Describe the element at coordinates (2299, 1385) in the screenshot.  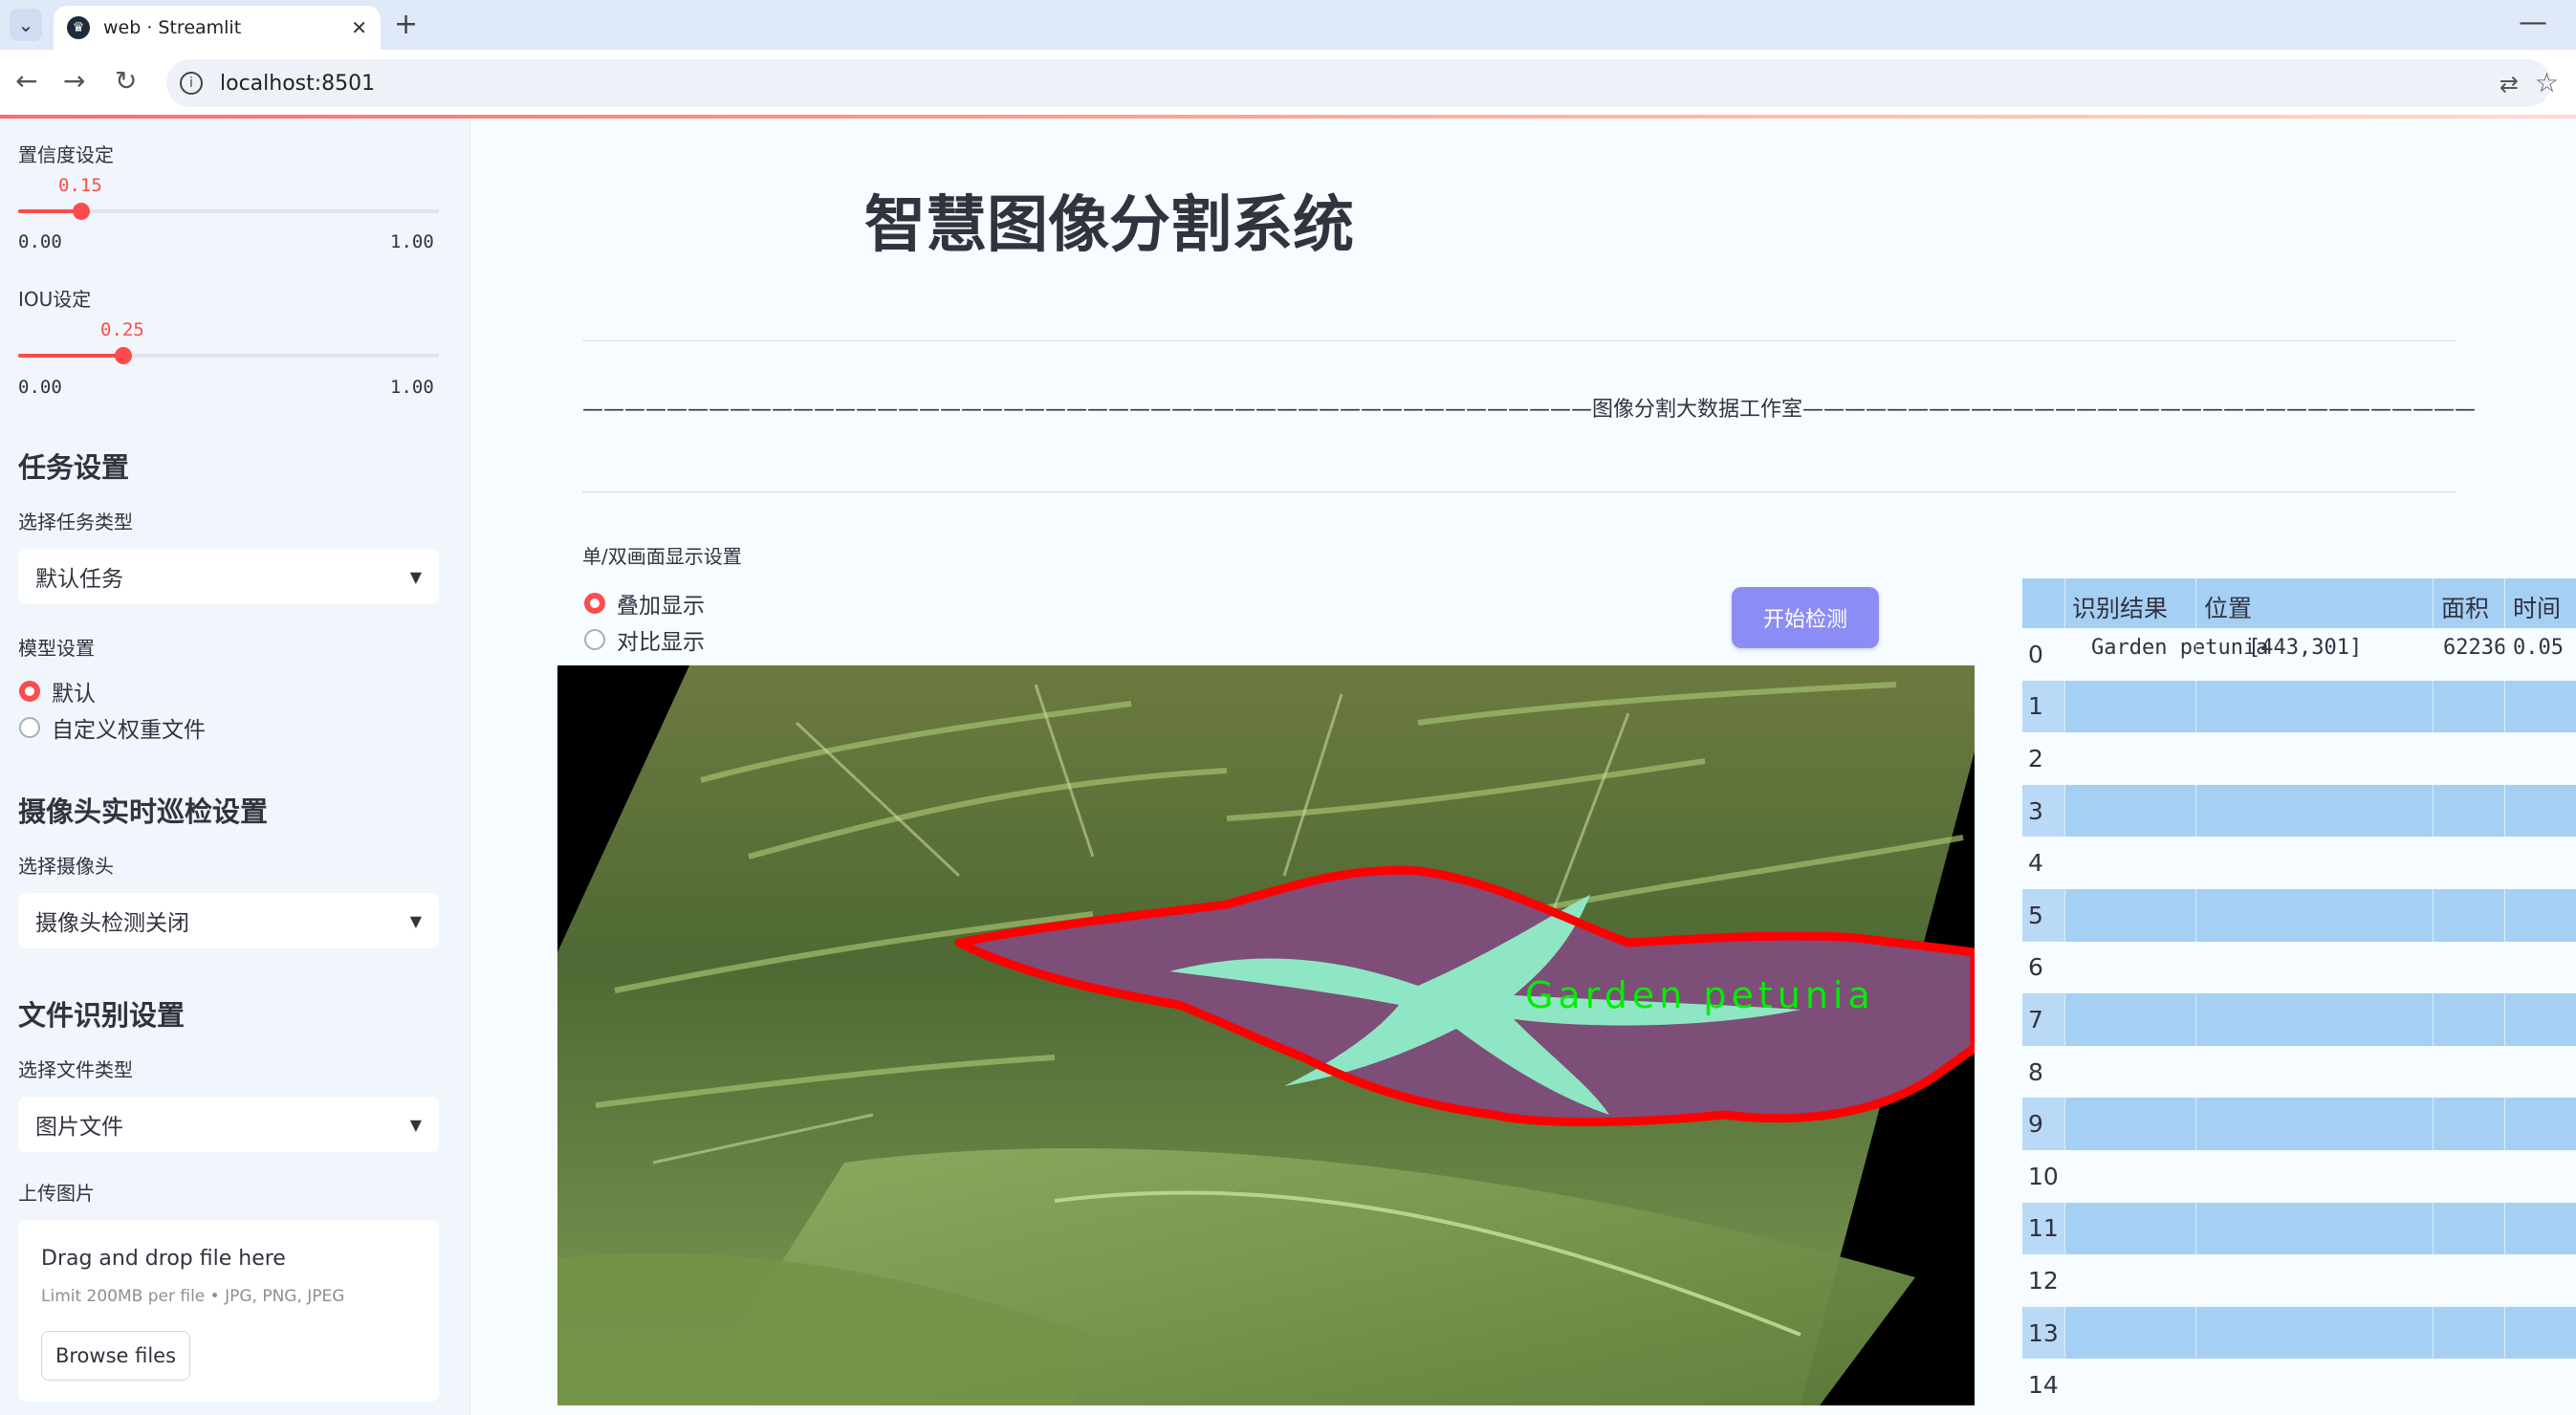
I see `table-row: 14` at that location.